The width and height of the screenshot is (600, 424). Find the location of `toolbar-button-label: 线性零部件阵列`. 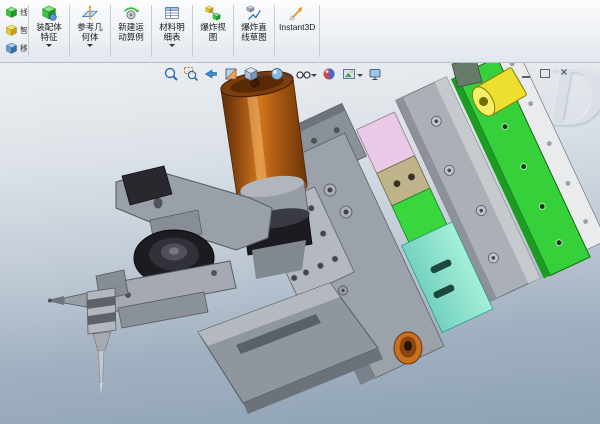

toolbar-button-label: 线性零部件阵列 is located at coordinates (23, 12).